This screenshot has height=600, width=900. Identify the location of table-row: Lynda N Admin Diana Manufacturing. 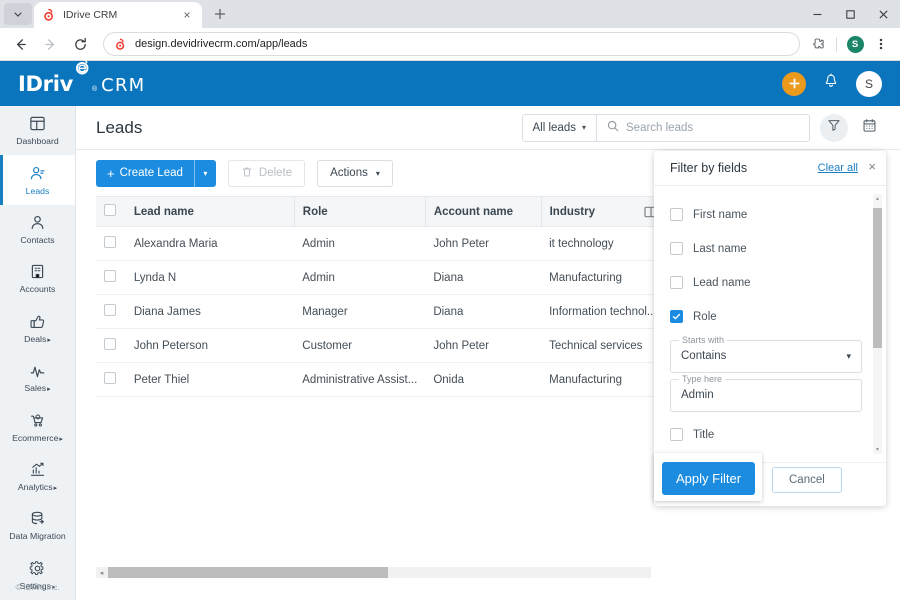
(381, 277).